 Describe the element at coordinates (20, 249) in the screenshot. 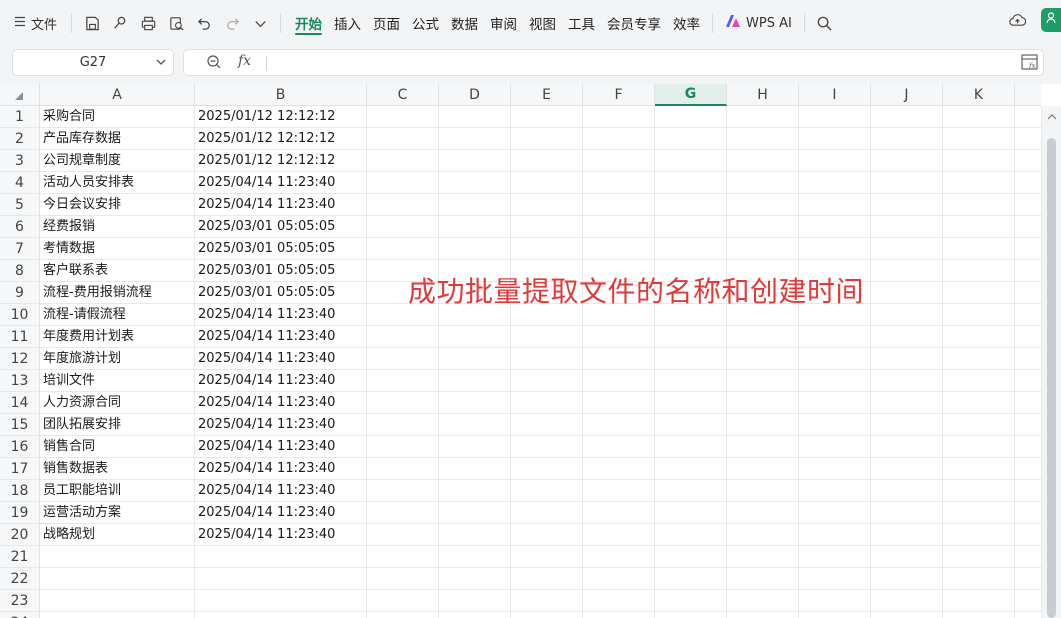

I see `row-header: 7` at that location.